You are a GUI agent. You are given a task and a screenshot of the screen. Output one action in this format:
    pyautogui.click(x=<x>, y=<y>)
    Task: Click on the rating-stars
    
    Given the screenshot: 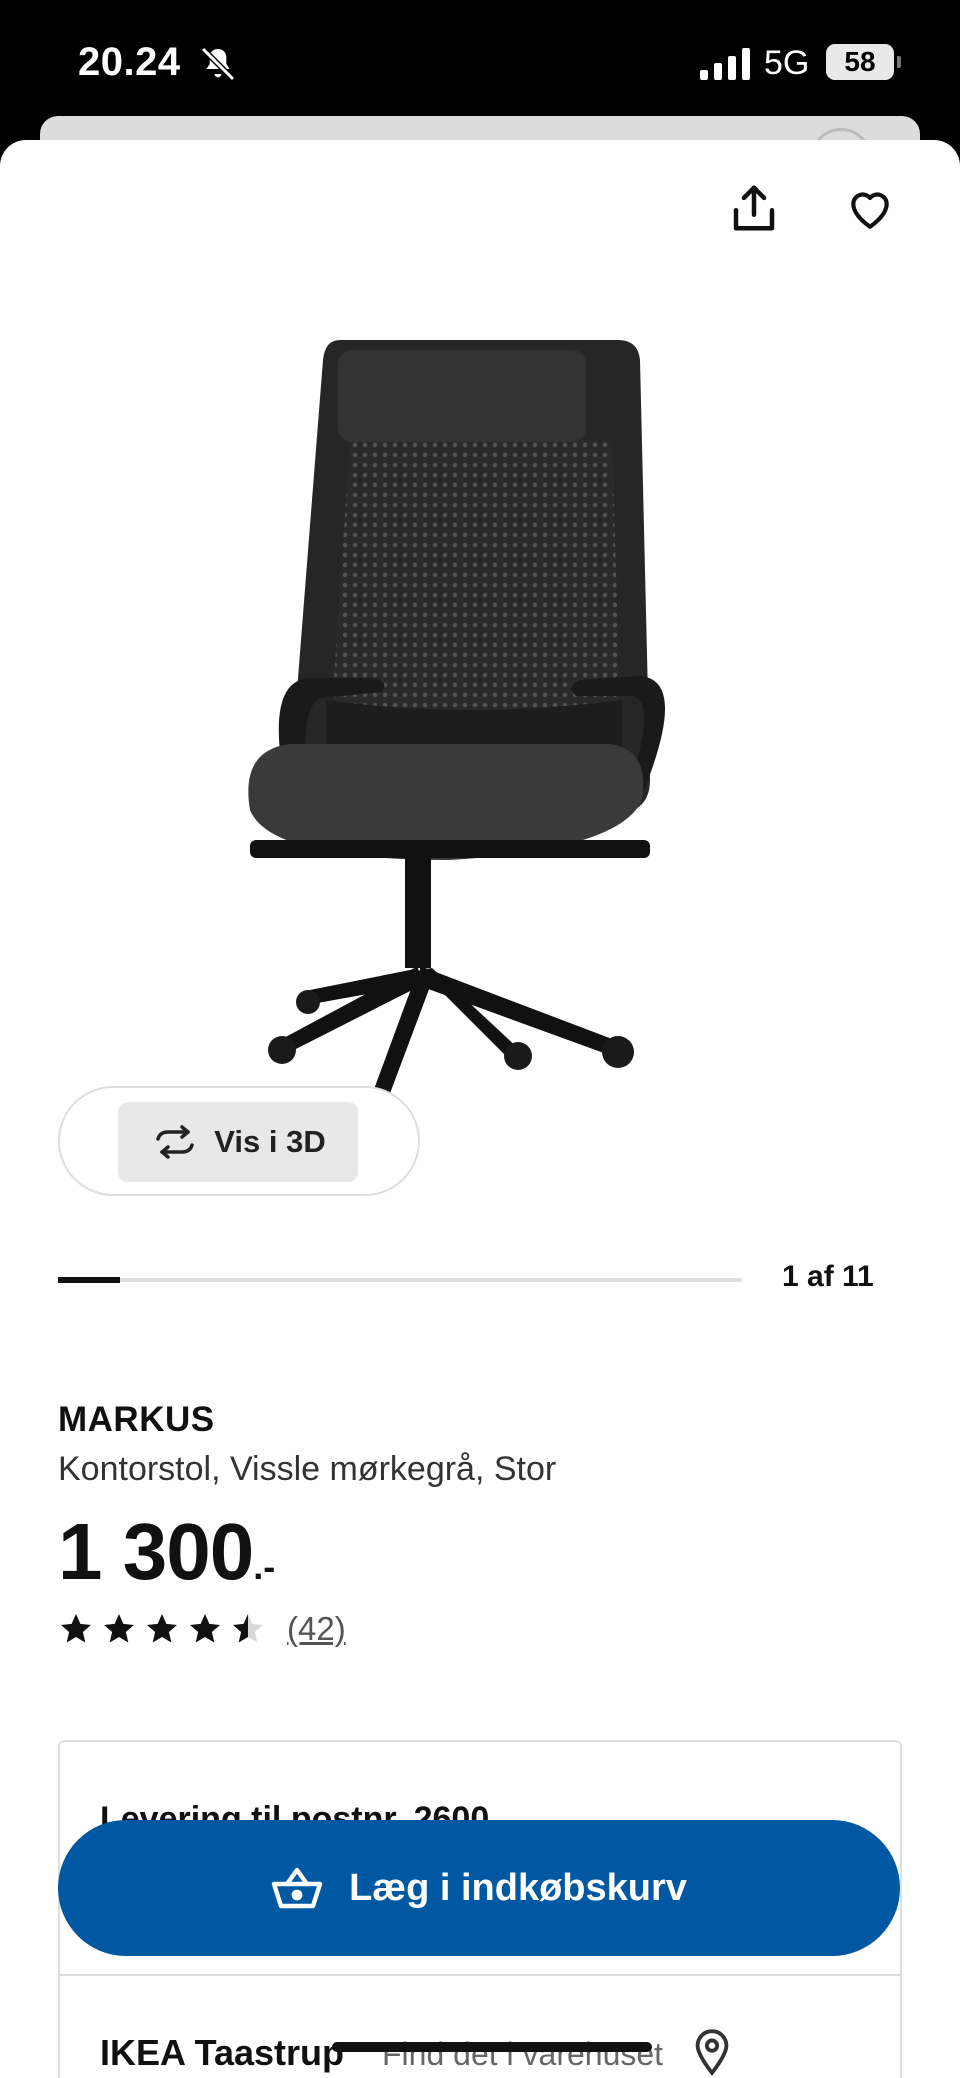 What is the action you would take?
    pyautogui.click(x=162, y=1629)
    